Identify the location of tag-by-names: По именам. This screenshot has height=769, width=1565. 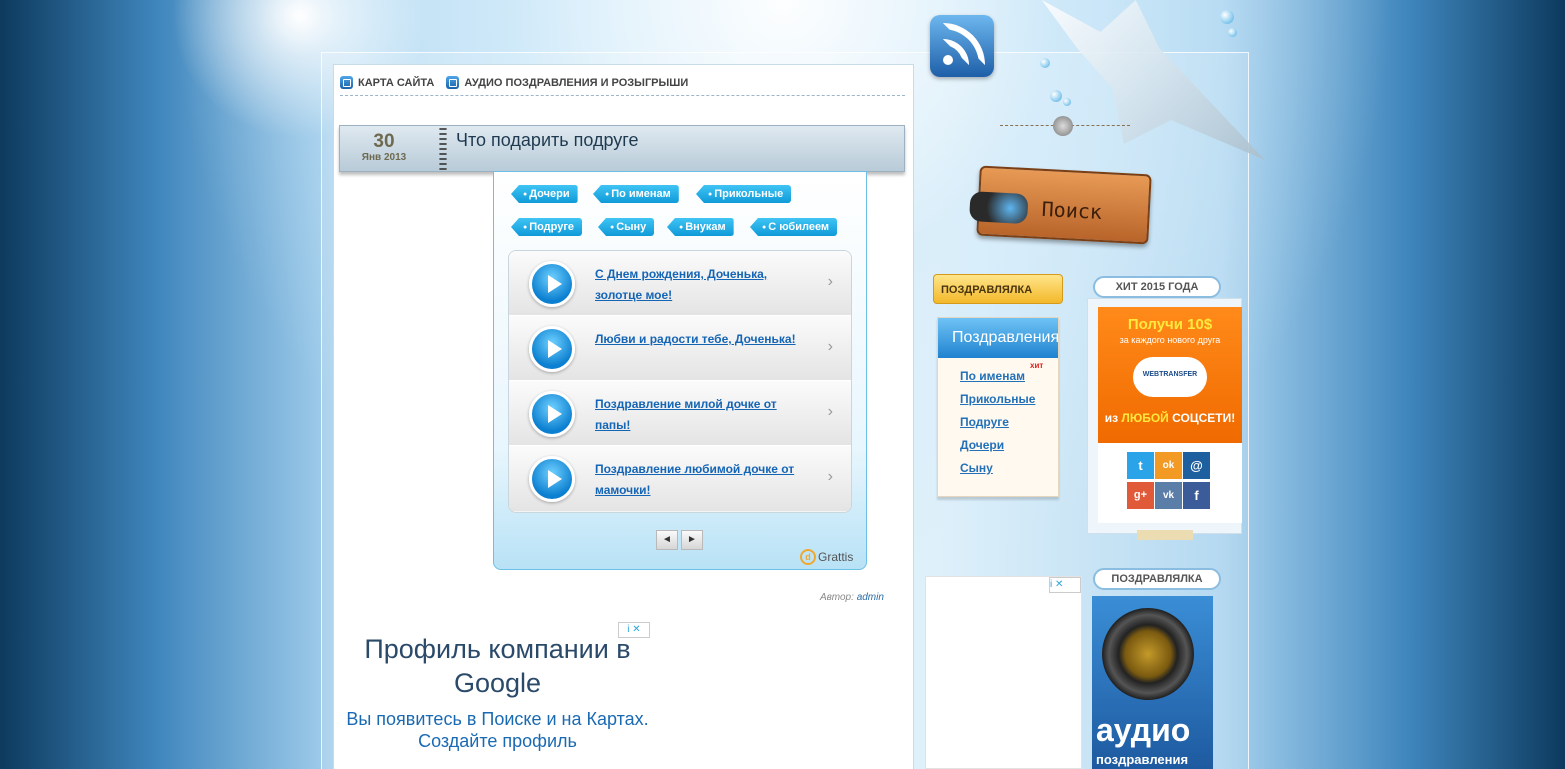
(636, 194).